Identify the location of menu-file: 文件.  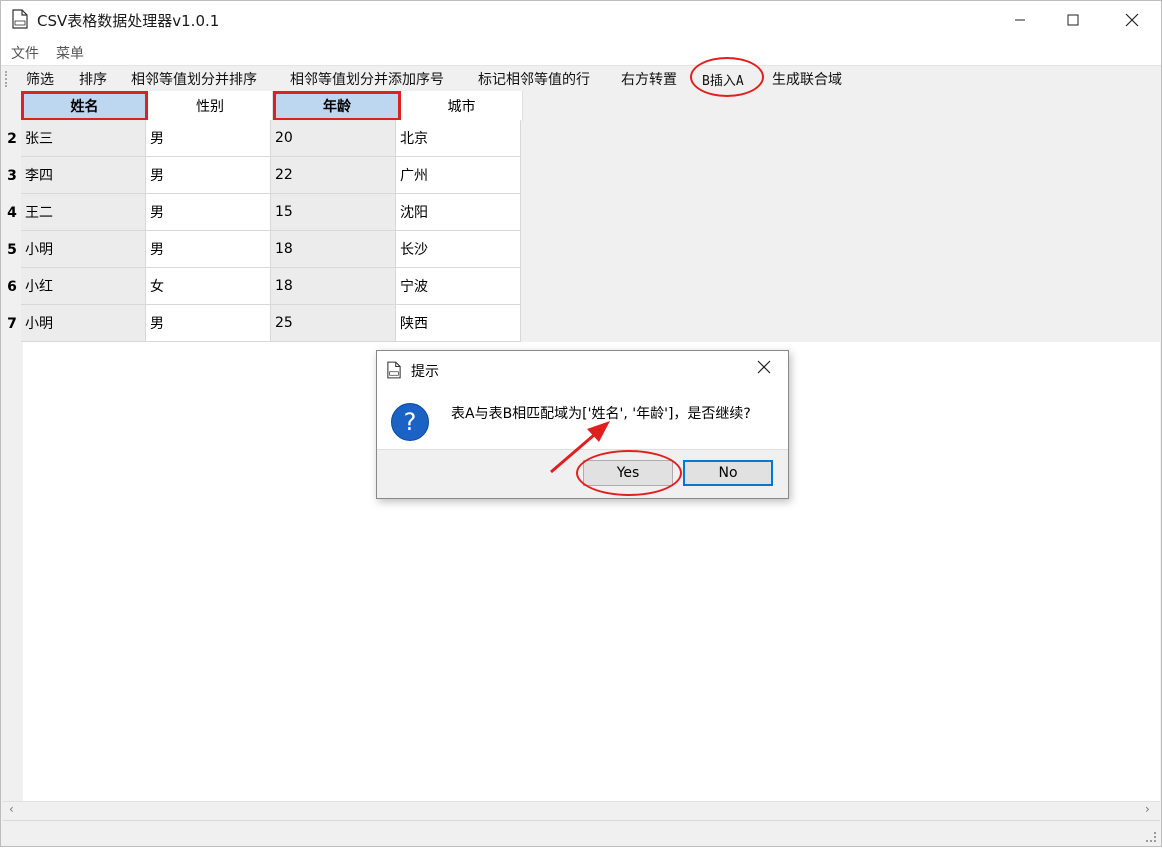
(25, 53).